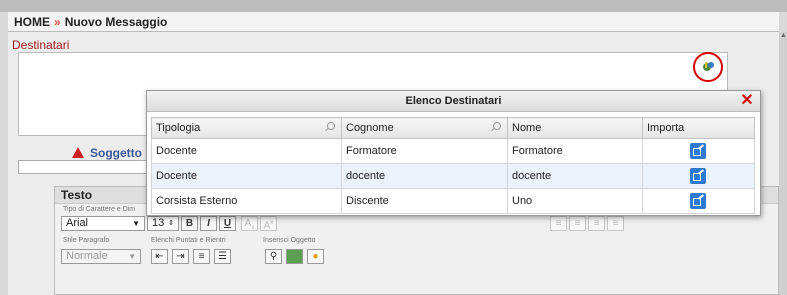 Image resolution: width=787 pixels, height=295 pixels. Describe the element at coordinates (294, 256) in the screenshot. I see `image-icon` at that location.